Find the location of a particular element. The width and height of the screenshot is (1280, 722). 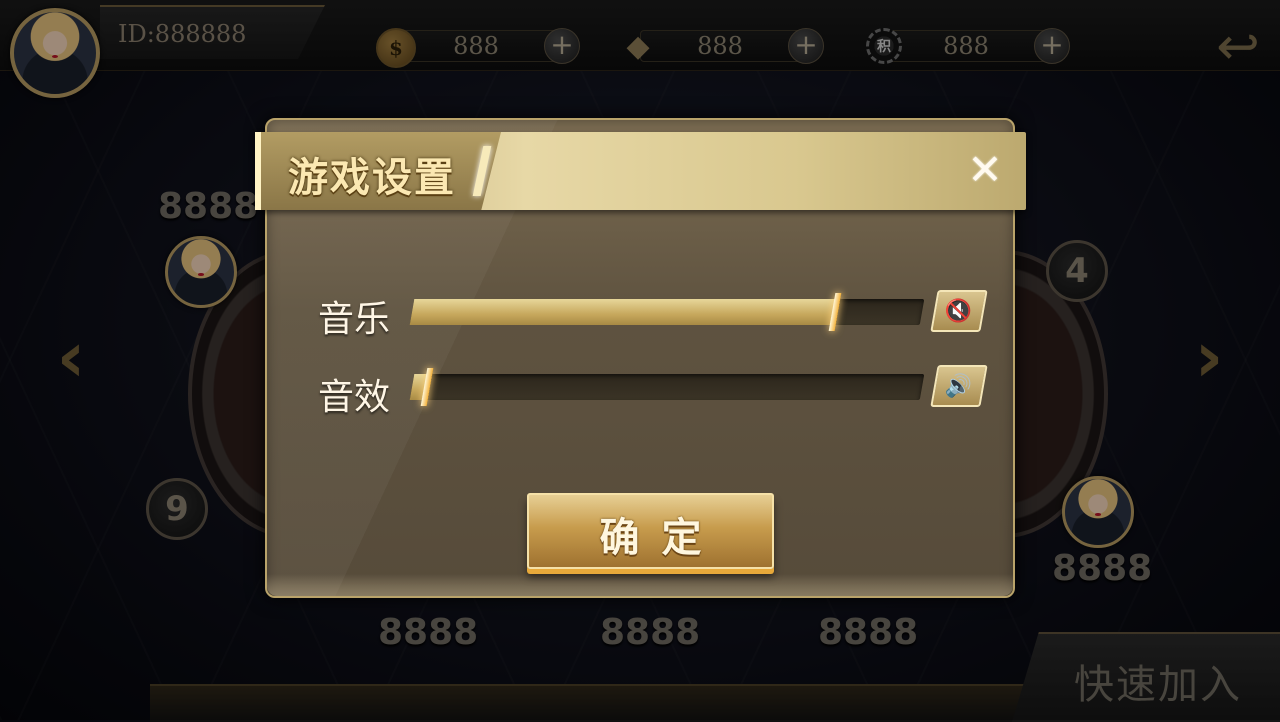

sound-label: 音效 is located at coordinates (354, 397).